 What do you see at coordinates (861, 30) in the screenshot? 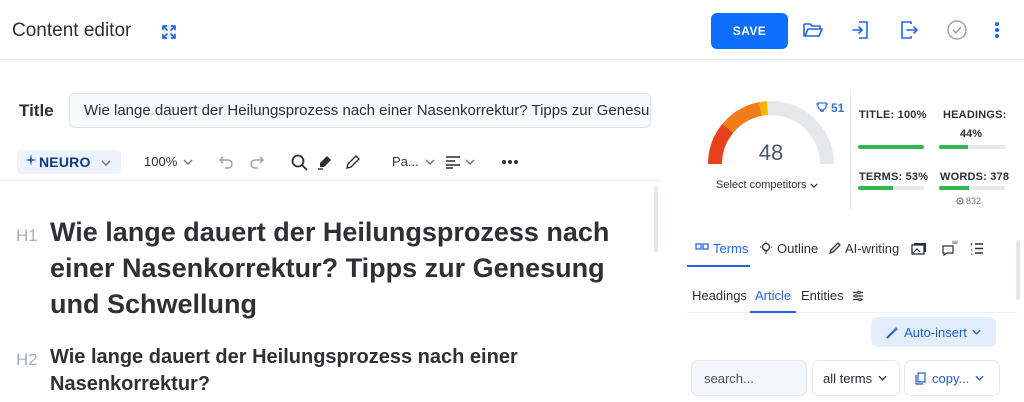
I see `import-icon` at bounding box center [861, 30].